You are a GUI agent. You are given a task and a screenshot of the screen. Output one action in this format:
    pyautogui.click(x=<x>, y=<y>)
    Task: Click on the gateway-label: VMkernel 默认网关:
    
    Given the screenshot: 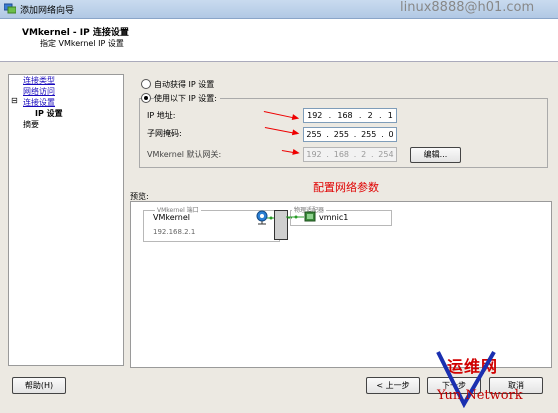 What is the action you would take?
    pyautogui.click(x=184, y=154)
    